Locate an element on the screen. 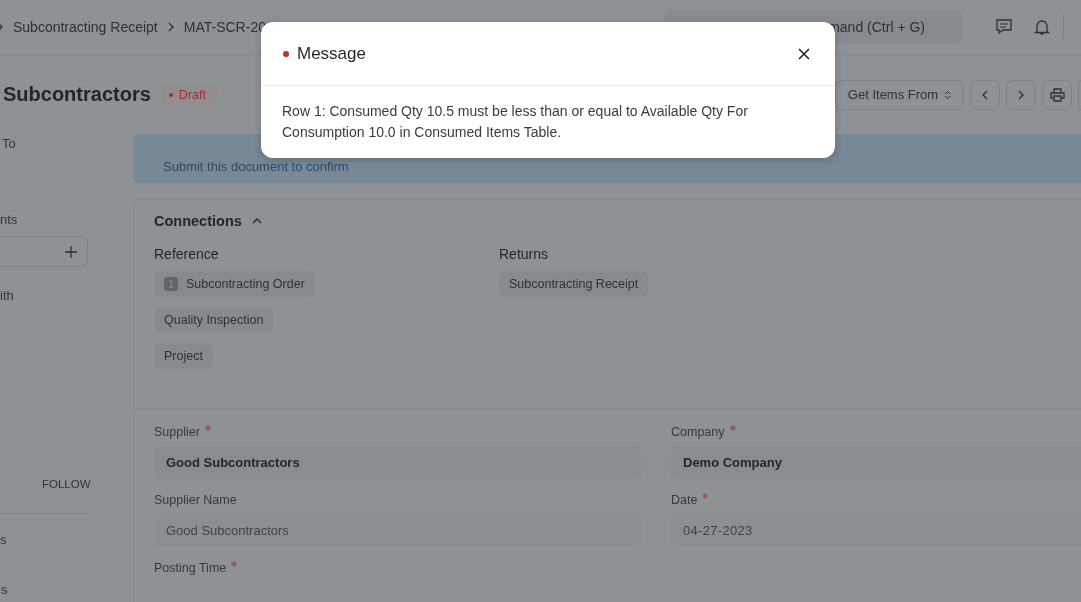  follow-link: FOLLOW is located at coordinates (66, 484).